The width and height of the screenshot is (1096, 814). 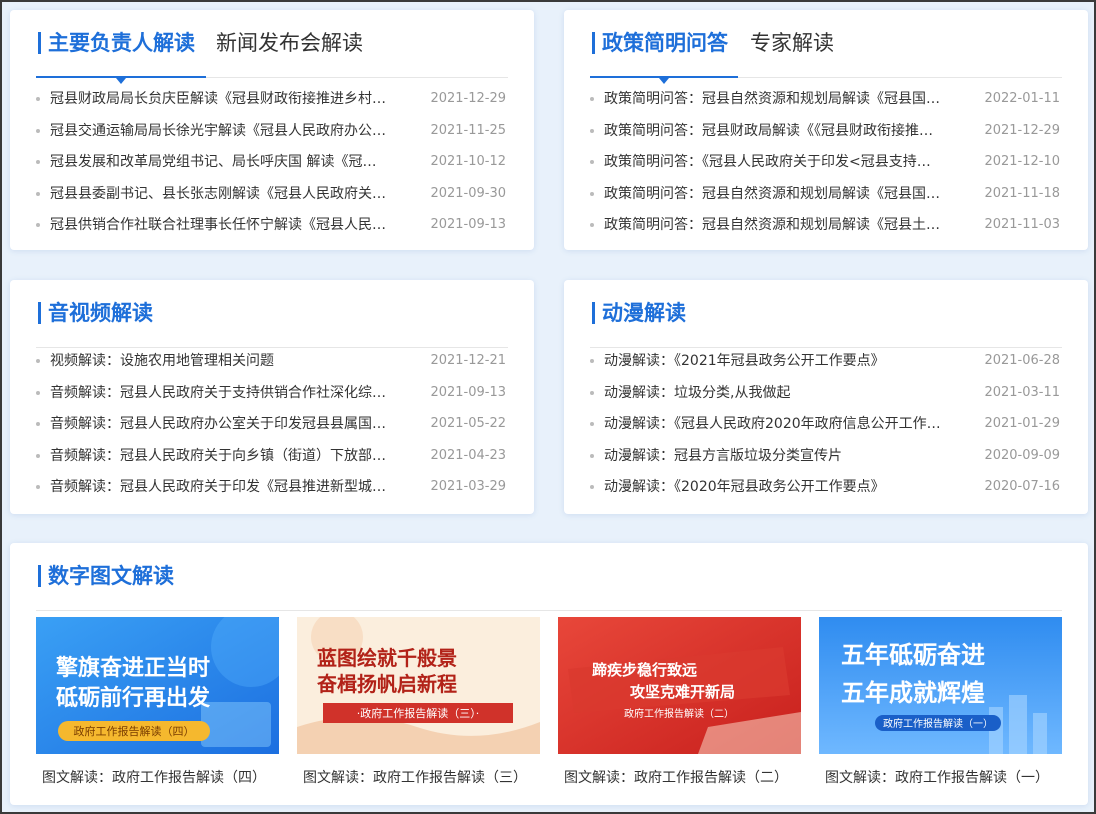 I want to click on list-item: 音频解读：冠县人民政府关于印发《冠县推进新型城镇化》 2021-03-29, so click(x=272, y=492).